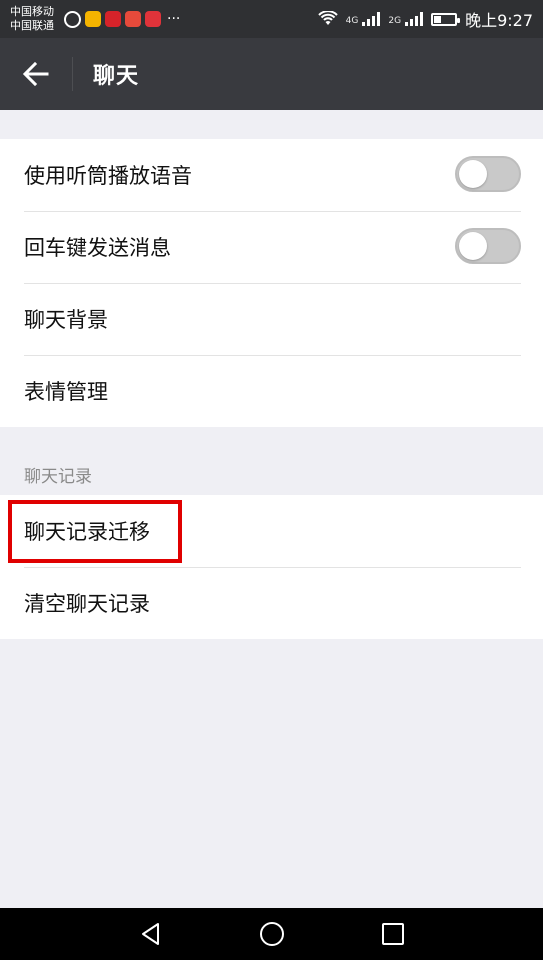  Describe the element at coordinates (116, 76) in the screenshot. I see `page-title: 聊天` at that location.